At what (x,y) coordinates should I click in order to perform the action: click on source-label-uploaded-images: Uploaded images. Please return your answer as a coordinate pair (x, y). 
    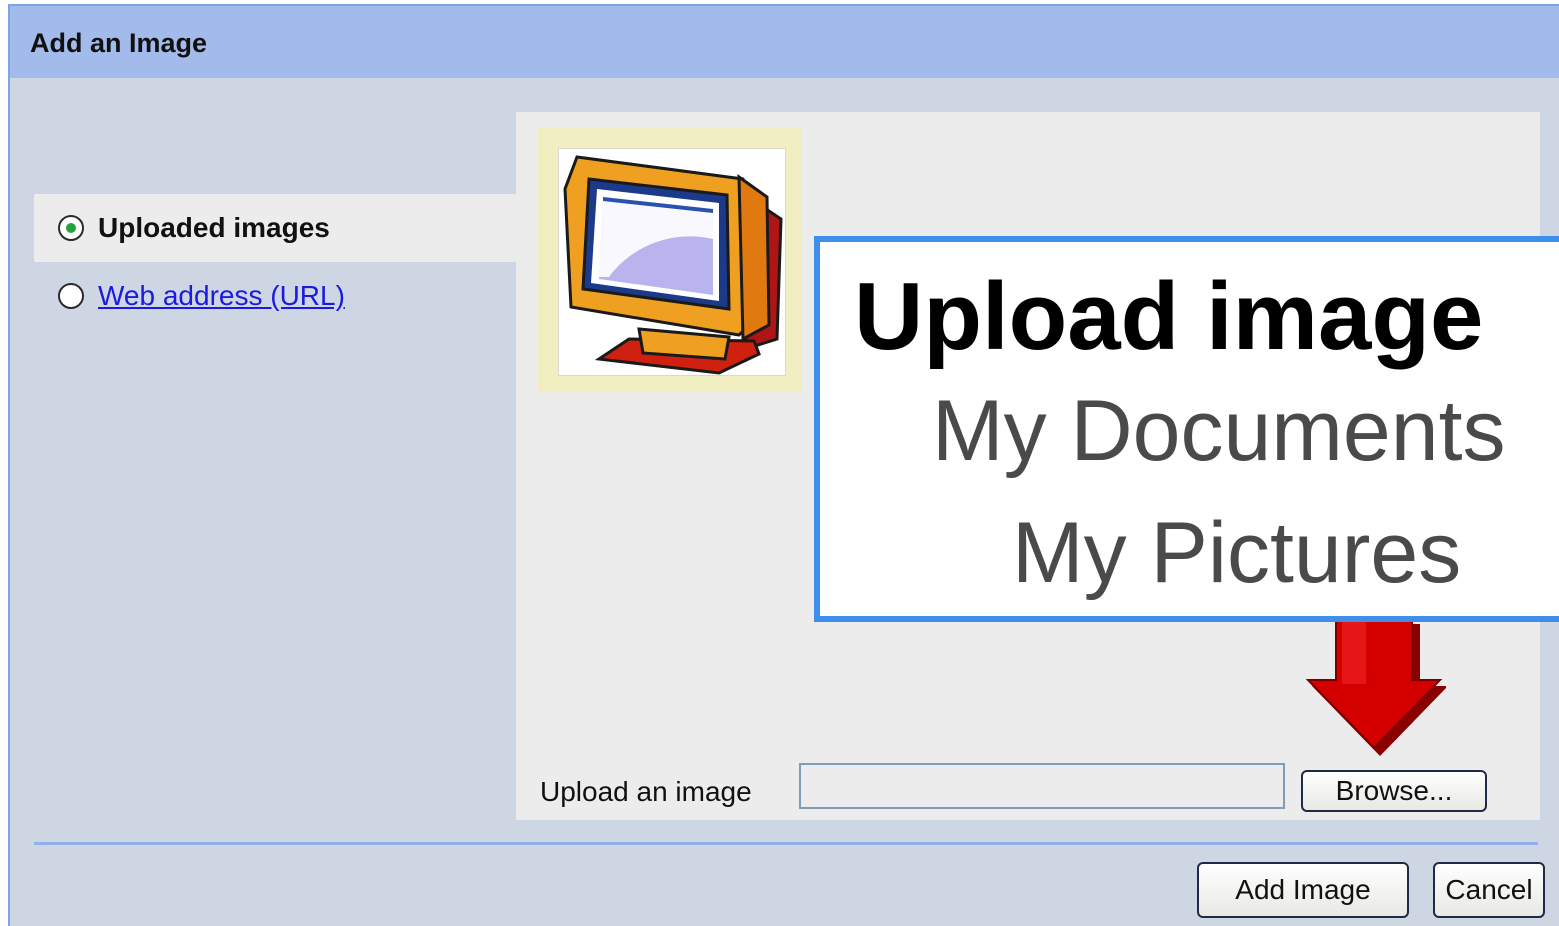
    Looking at the image, I should click on (214, 227).